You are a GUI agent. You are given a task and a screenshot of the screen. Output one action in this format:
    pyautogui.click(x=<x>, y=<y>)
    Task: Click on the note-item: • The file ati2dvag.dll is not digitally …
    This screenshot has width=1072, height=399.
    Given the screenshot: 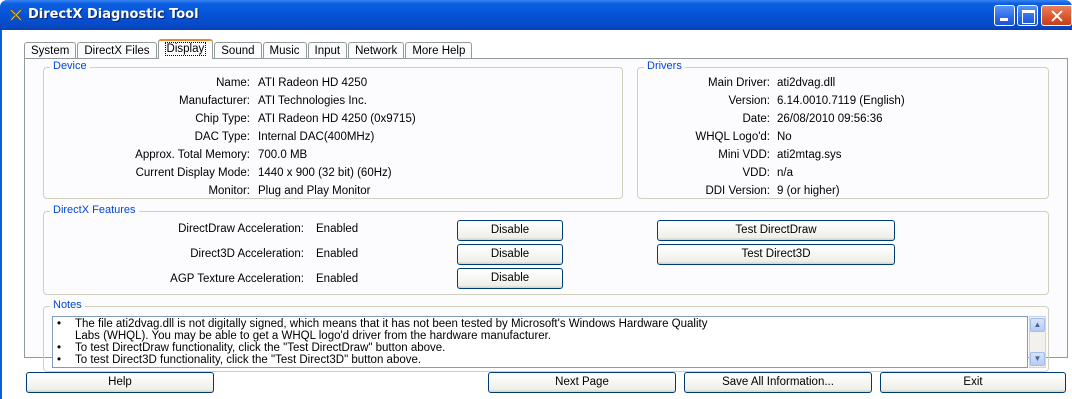 What is the action you would take?
    pyautogui.click(x=382, y=324)
    